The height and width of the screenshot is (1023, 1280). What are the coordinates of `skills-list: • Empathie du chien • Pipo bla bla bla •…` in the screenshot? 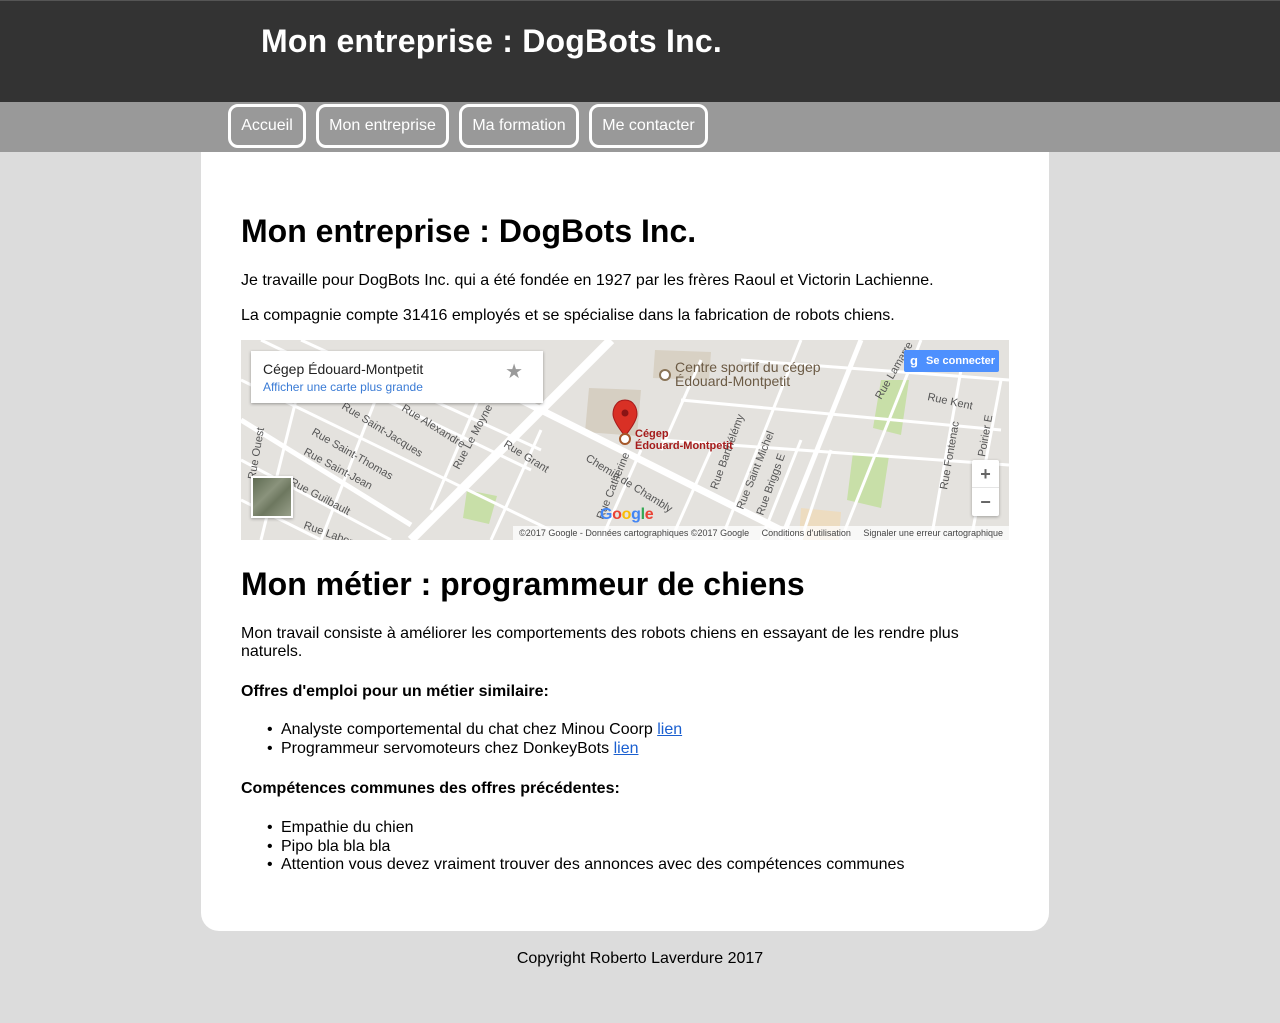 It's located at (585, 847).